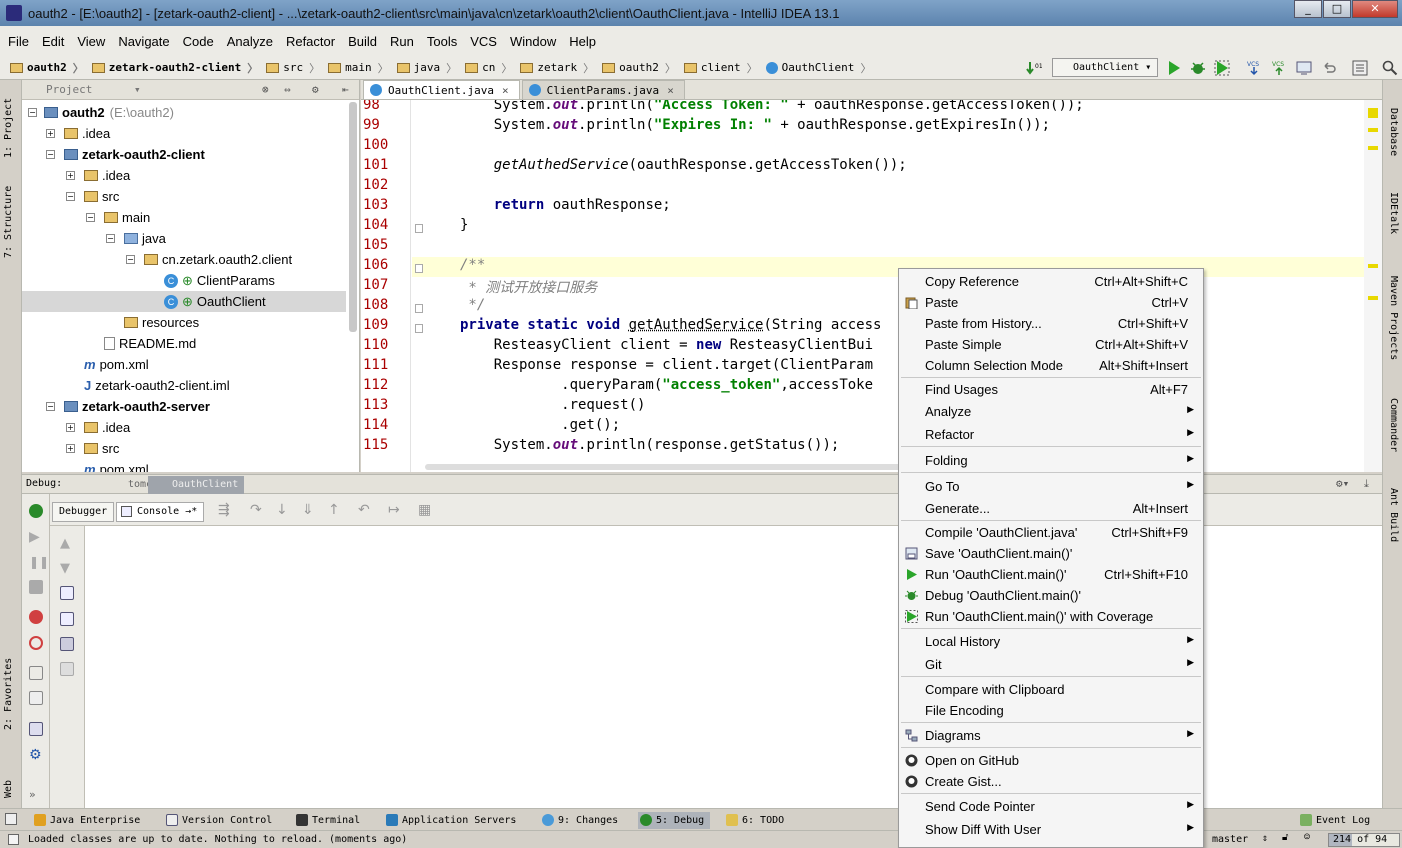 This screenshot has width=1402, height=848. Describe the element at coordinates (1304, 68) in the screenshot. I see `compare-icon` at that location.